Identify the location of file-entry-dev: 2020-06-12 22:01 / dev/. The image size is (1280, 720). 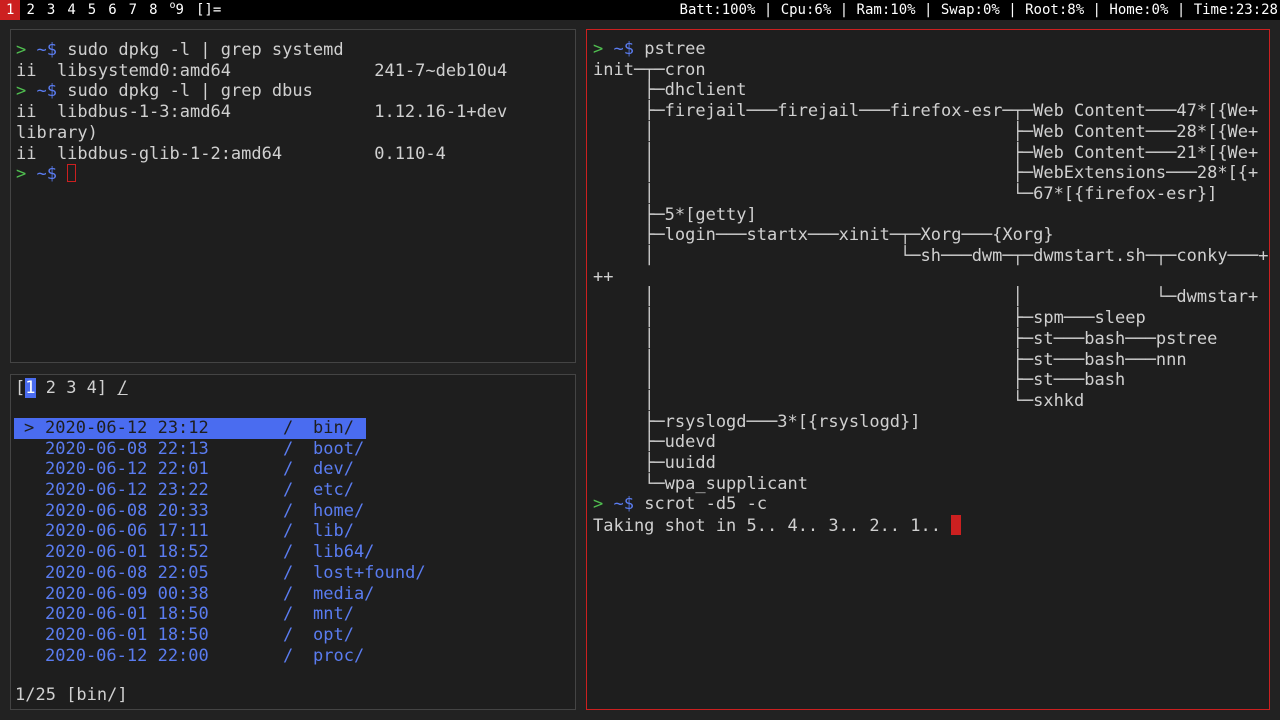
(190, 469).